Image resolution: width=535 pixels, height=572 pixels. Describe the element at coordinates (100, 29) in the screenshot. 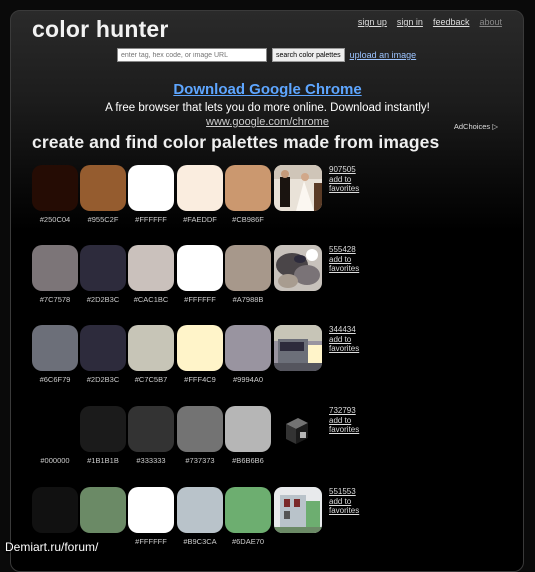

I see `site-logo: color hunter` at that location.